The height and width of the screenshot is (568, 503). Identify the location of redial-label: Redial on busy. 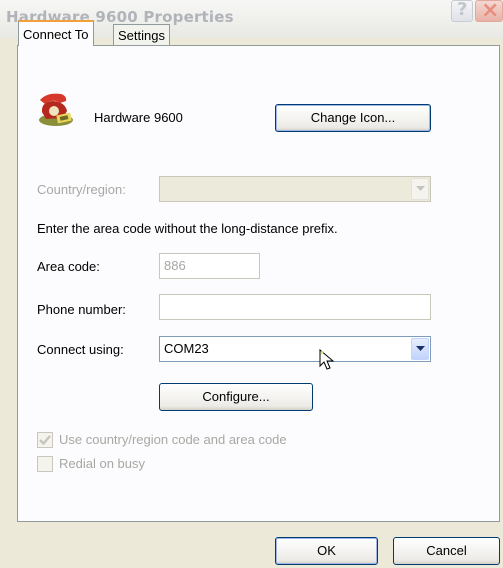
(102, 463).